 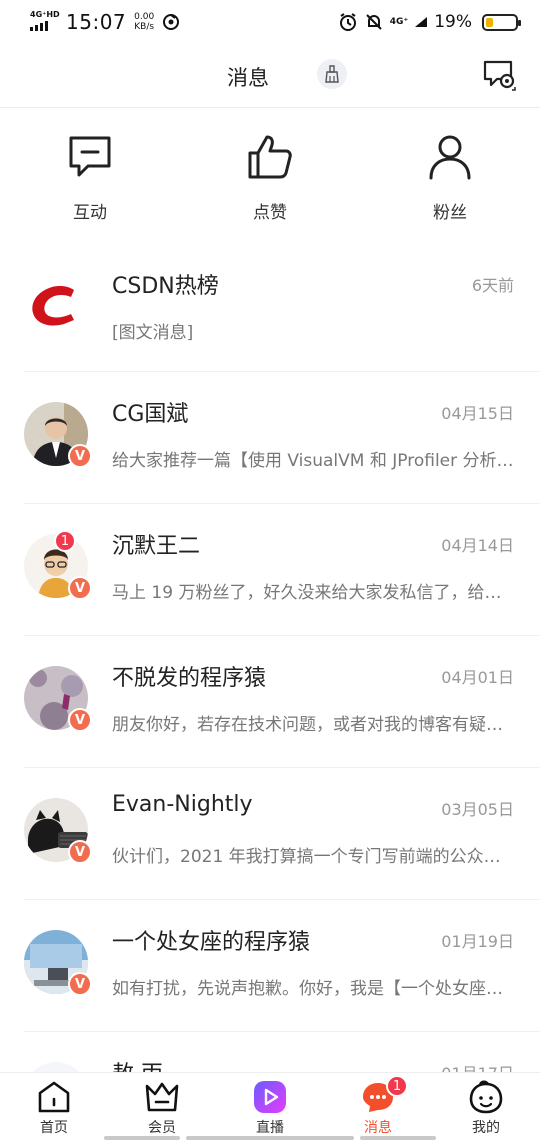 I want to click on bottom-nav: 首页 会员 直播 1 消息 我的, so click(x=270, y=1106).